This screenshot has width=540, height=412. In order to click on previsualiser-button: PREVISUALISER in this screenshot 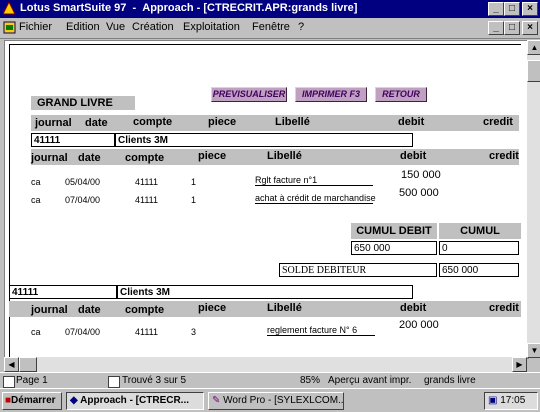, I will do `click(249, 94)`.